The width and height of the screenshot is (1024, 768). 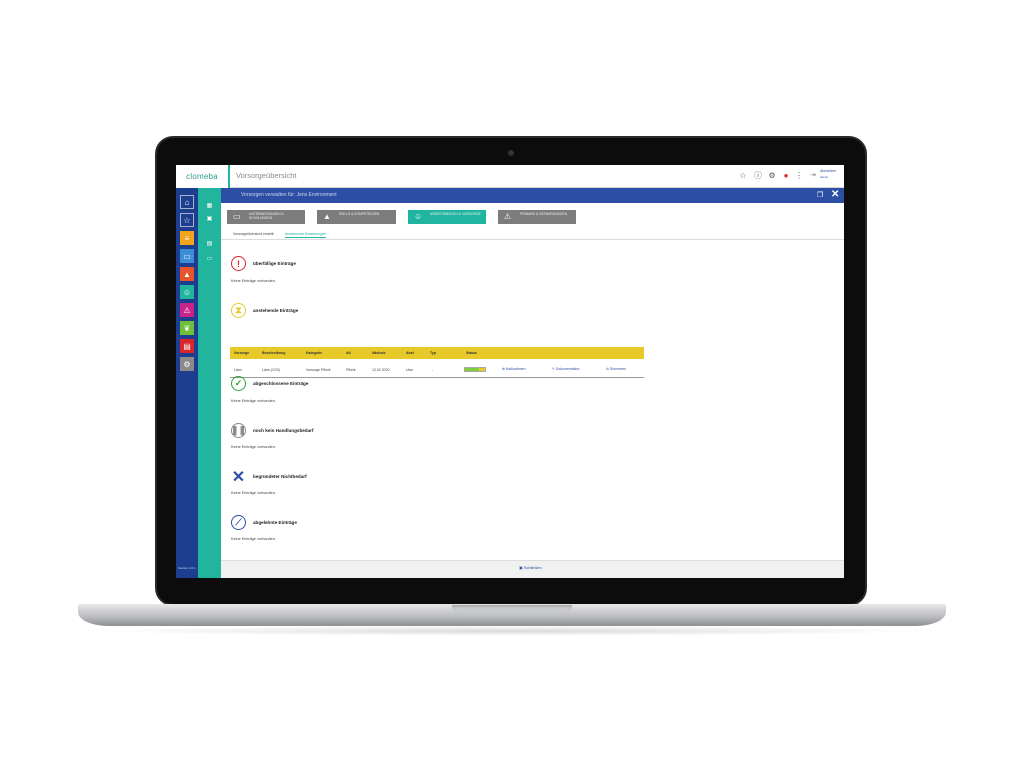 What do you see at coordinates (253, 234) in the screenshot?
I see `subtab-overview: Vorsorgeübersicht erstellt` at bounding box center [253, 234].